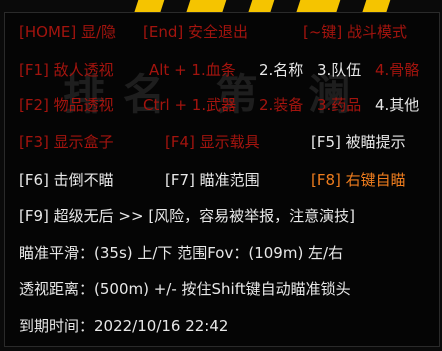 The image size is (442, 351). What do you see at coordinates (66, 142) in the screenshot?
I see `show-box-label: [F3] 显示盒子` at bounding box center [66, 142].